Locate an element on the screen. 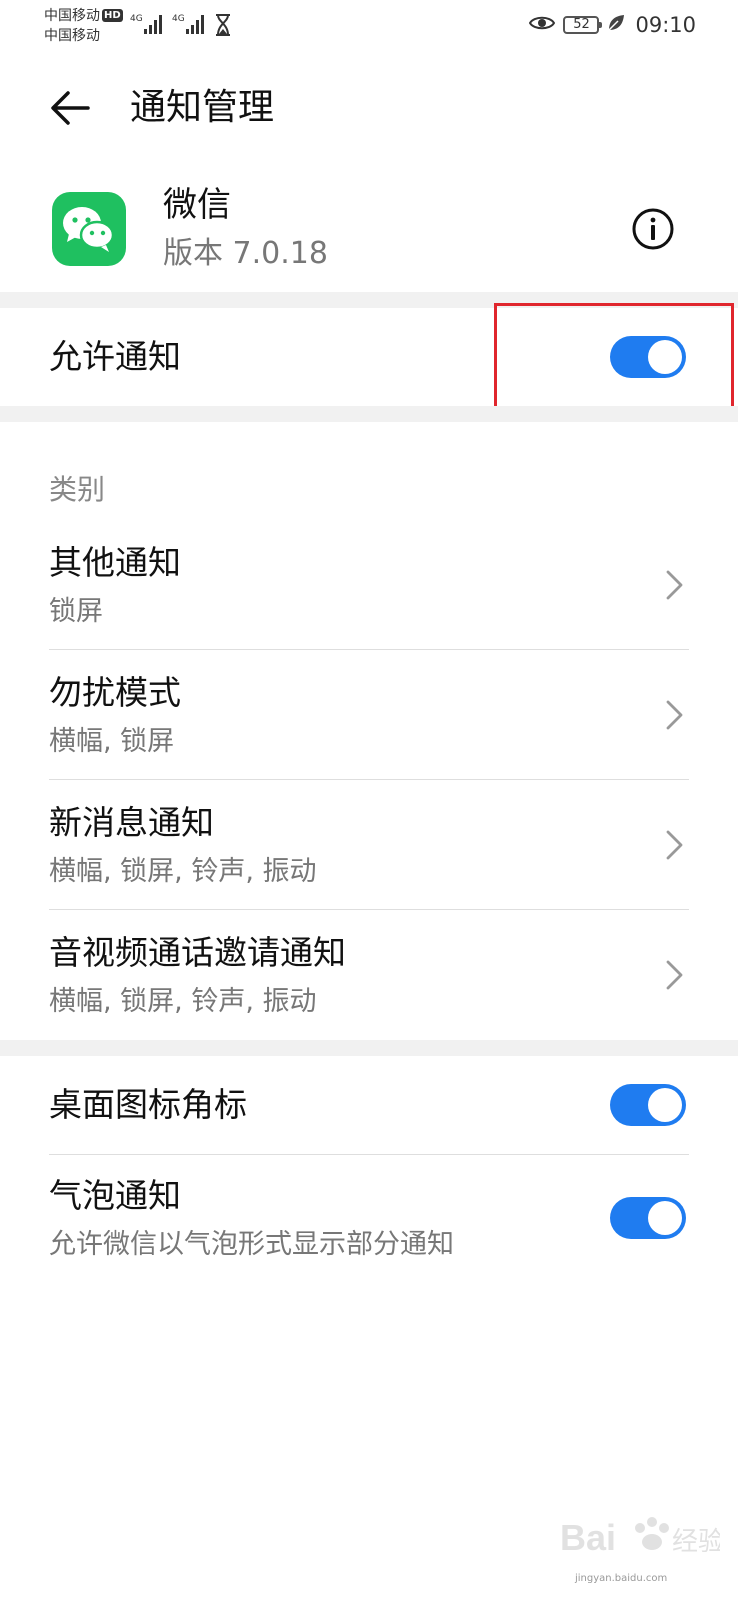  app-info: 微信 版本 7.0.18 is located at coordinates (369, 230).